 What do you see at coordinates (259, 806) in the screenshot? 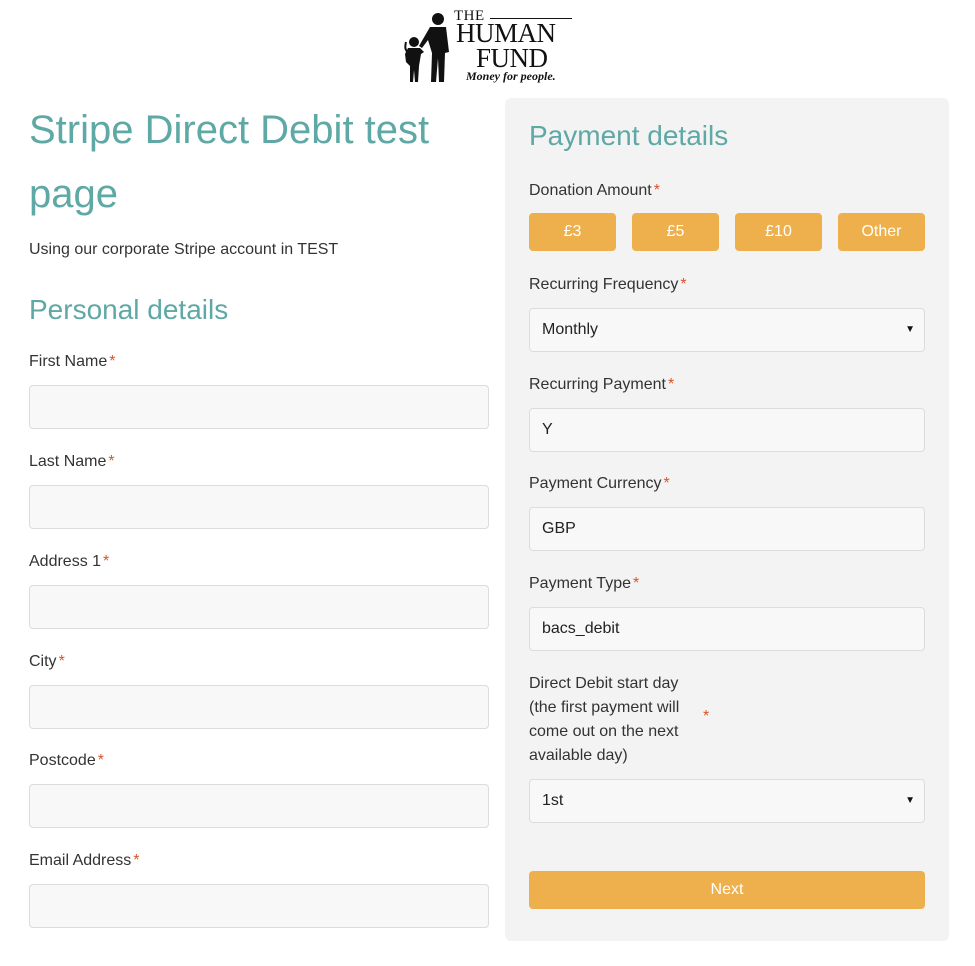
I see `postcode-input` at bounding box center [259, 806].